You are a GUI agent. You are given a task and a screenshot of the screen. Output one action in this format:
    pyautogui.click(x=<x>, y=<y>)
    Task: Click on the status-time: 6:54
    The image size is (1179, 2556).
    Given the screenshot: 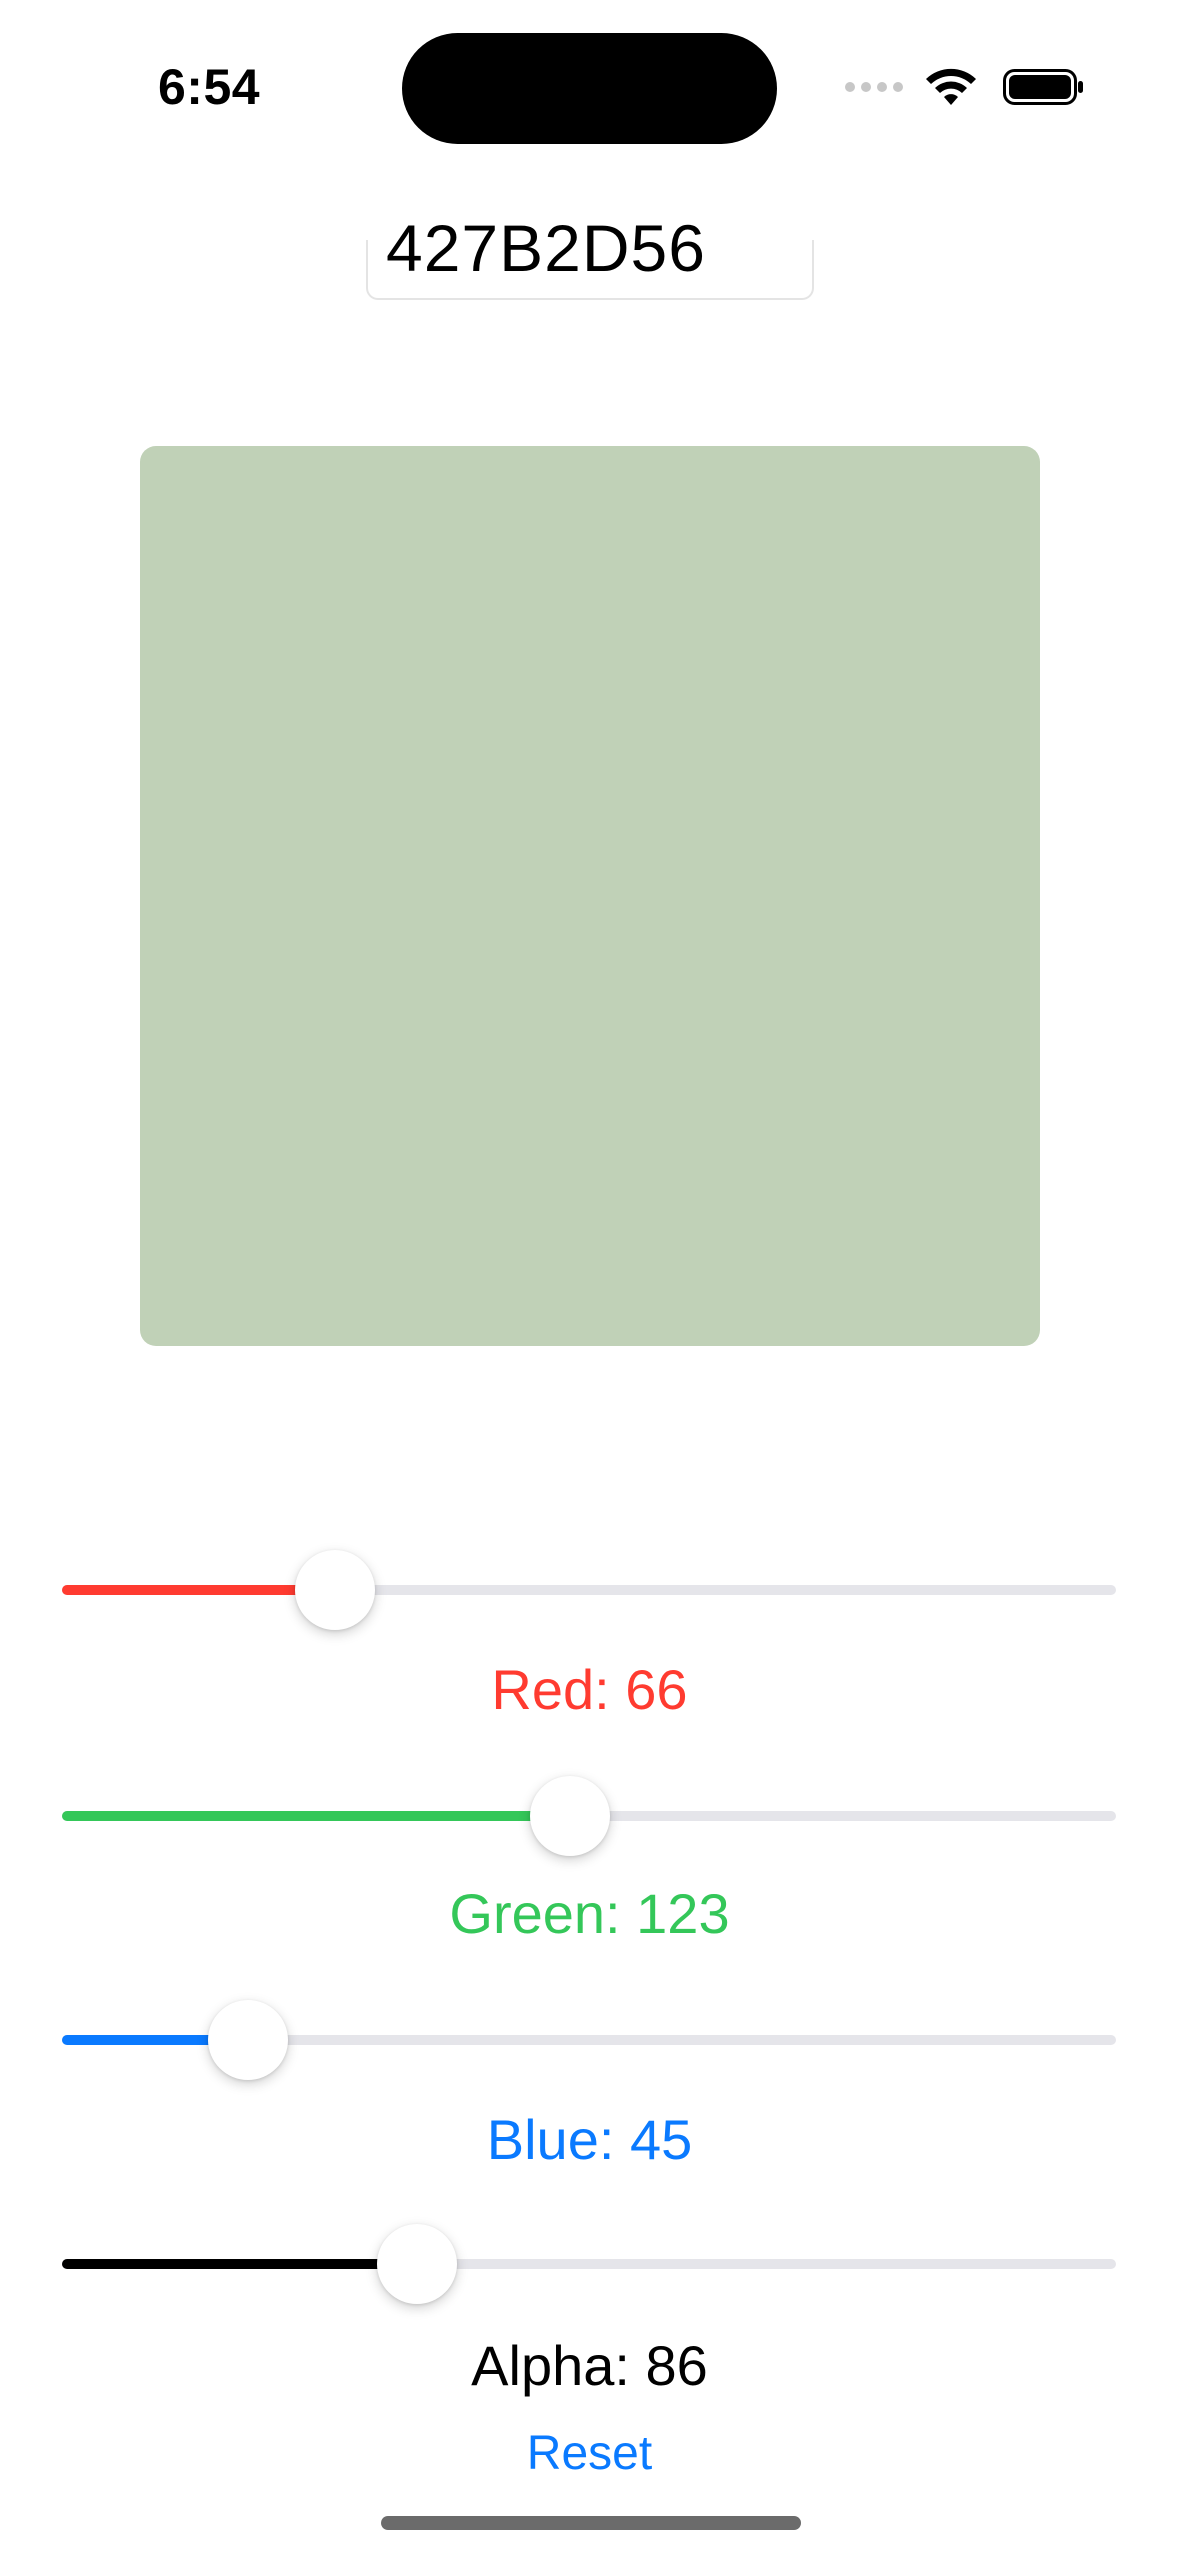 What is the action you would take?
    pyautogui.click(x=209, y=87)
    